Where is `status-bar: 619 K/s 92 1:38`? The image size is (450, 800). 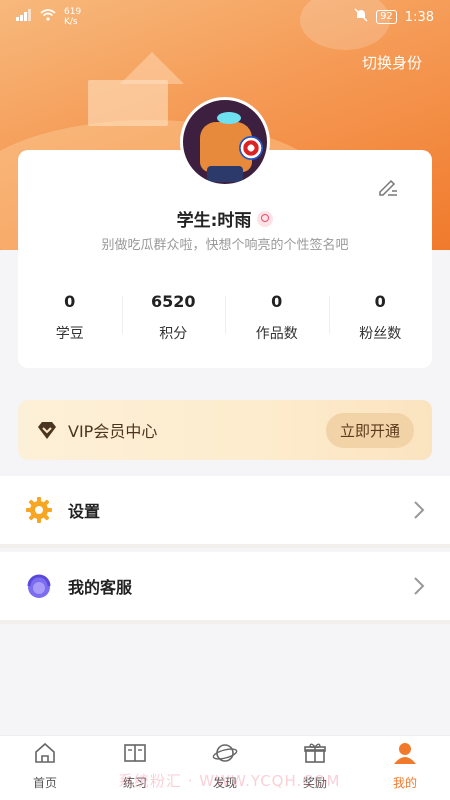
status-bar: 619 K/s 92 1:38 is located at coordinates (225, 17).